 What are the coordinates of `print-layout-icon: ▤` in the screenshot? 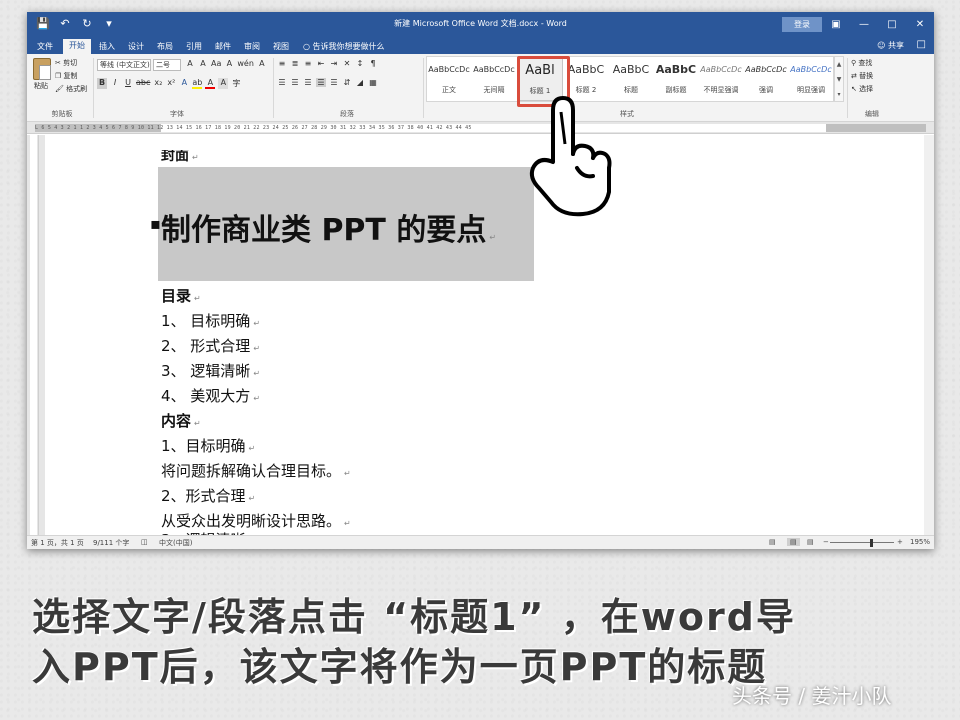 It's located at (793, 542).